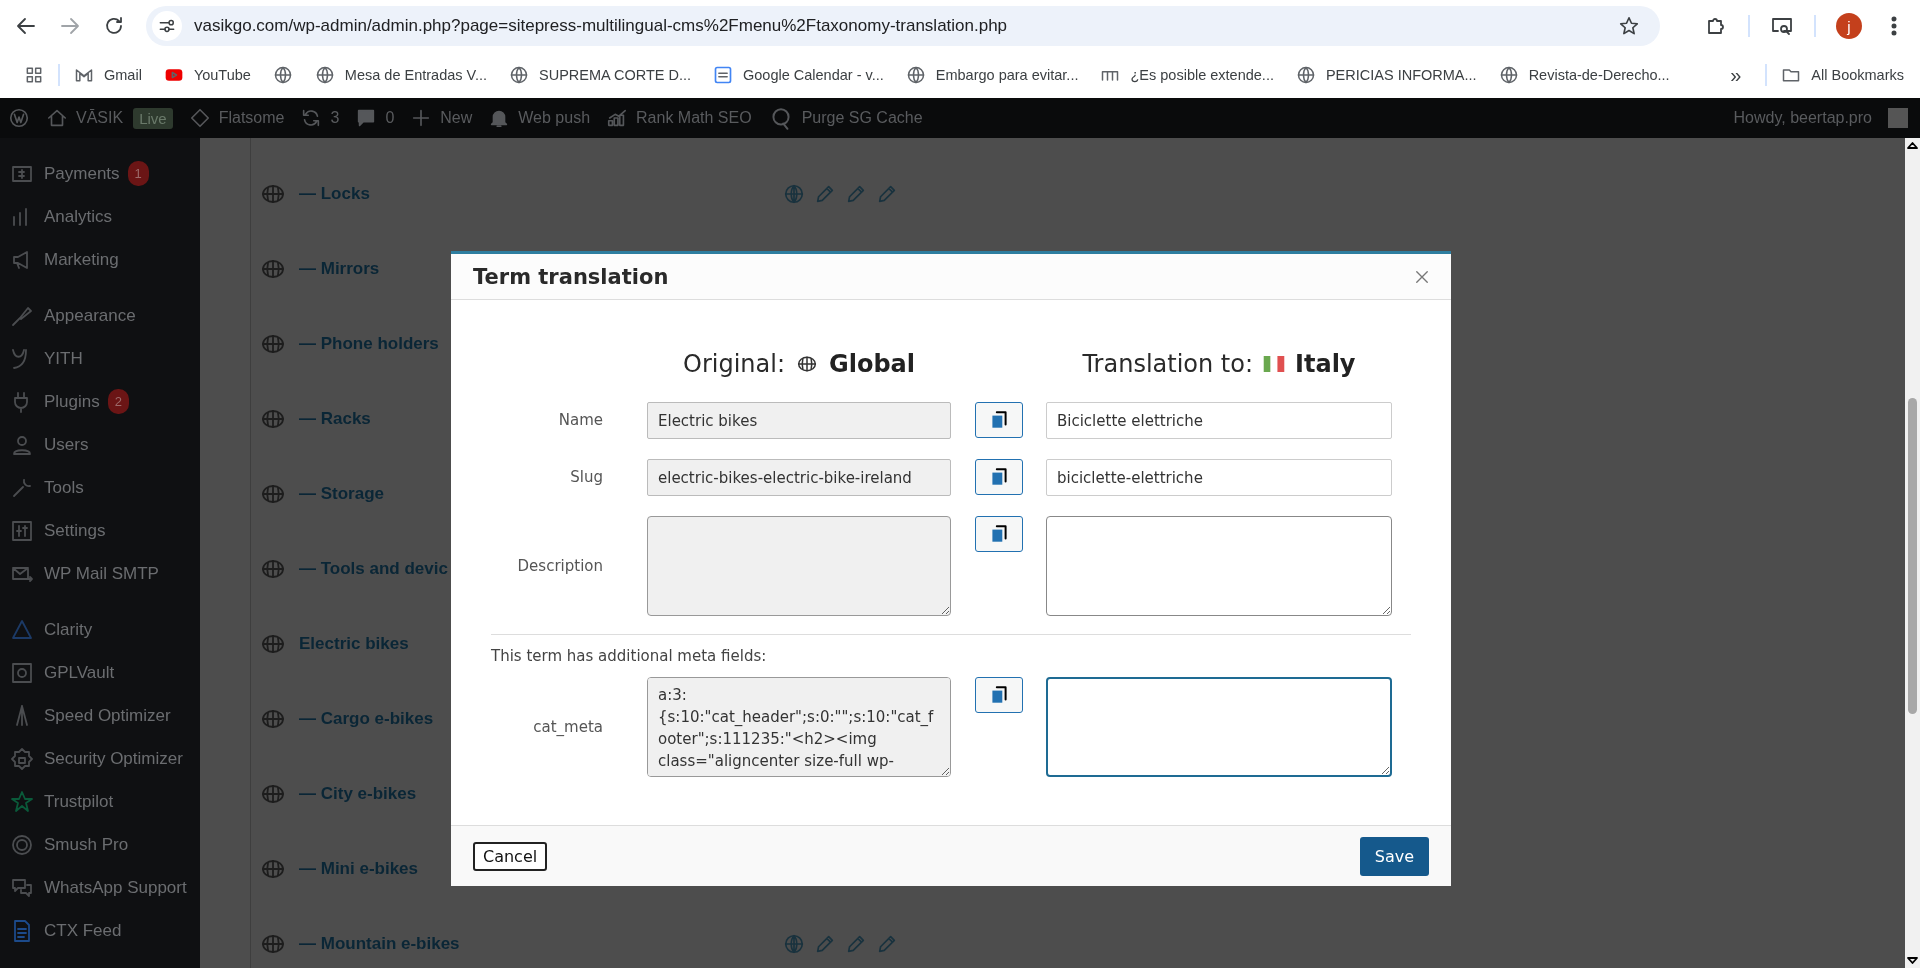  What do you see at coordinates (100, 358) in the screenshot?
I see `sidebar-item: YITH` at bounding box center [100, 358].